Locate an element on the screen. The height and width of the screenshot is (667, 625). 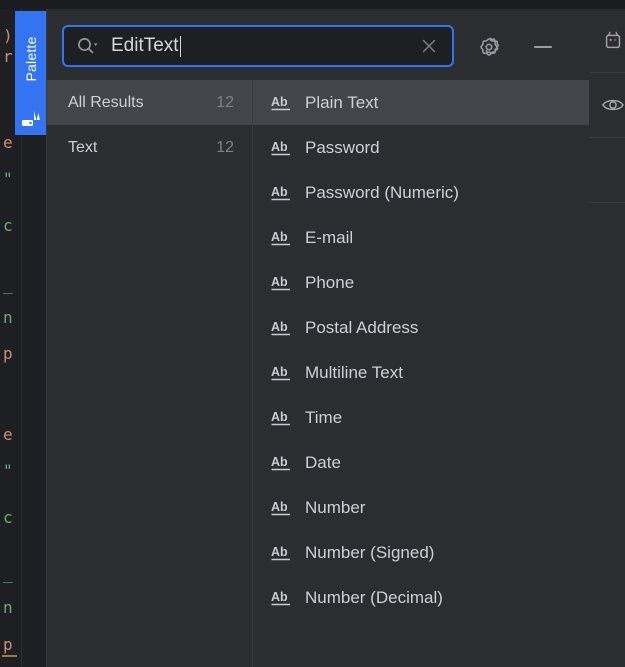
result-label: Number is located at coordinates (335, 507).